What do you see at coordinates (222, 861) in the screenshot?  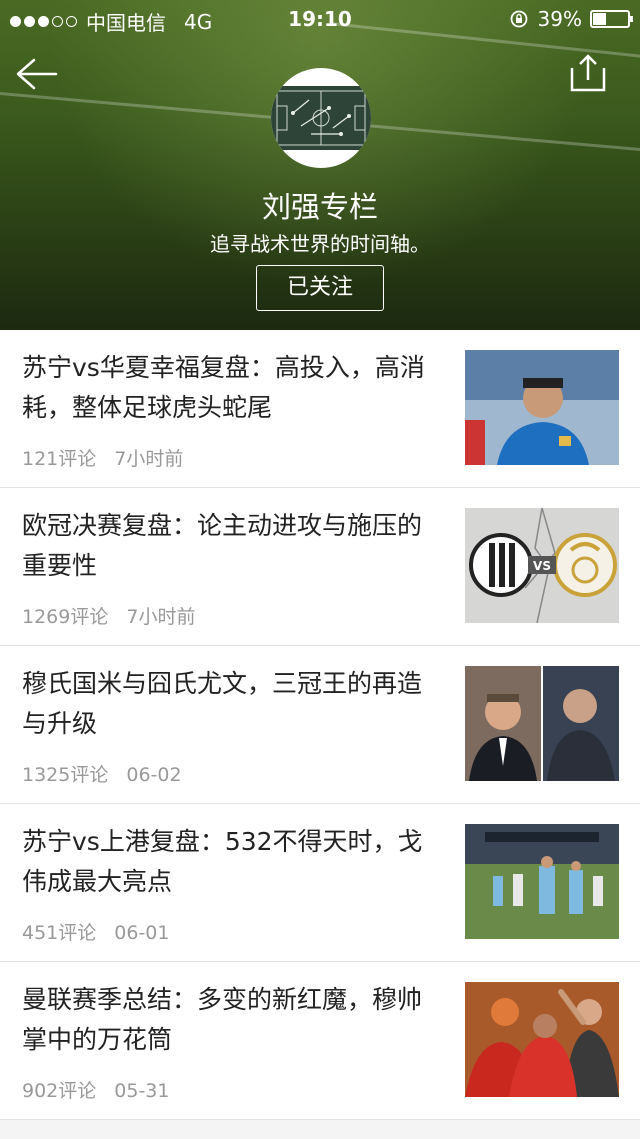 I see `article-title: 苏宁vs上港复盘：532不得天时，戈伟成最大亮点` at bounding box center [222, 861].